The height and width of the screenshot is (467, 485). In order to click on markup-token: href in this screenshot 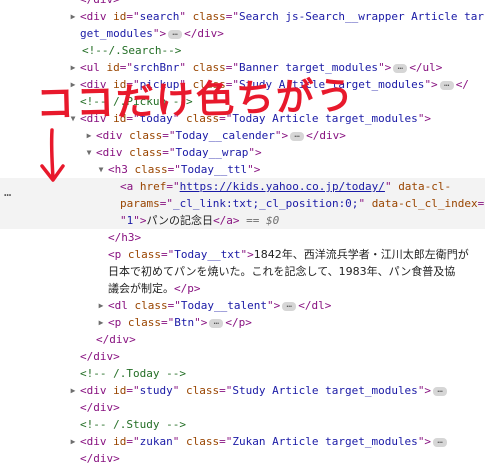, I will do `click(153, 186)`.